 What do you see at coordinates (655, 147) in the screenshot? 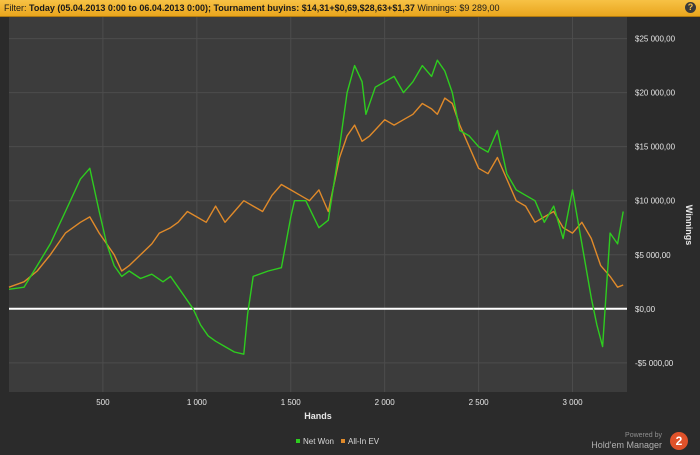
I see `y-tick-label: $15 000,00` at bounding box center [655, 147].